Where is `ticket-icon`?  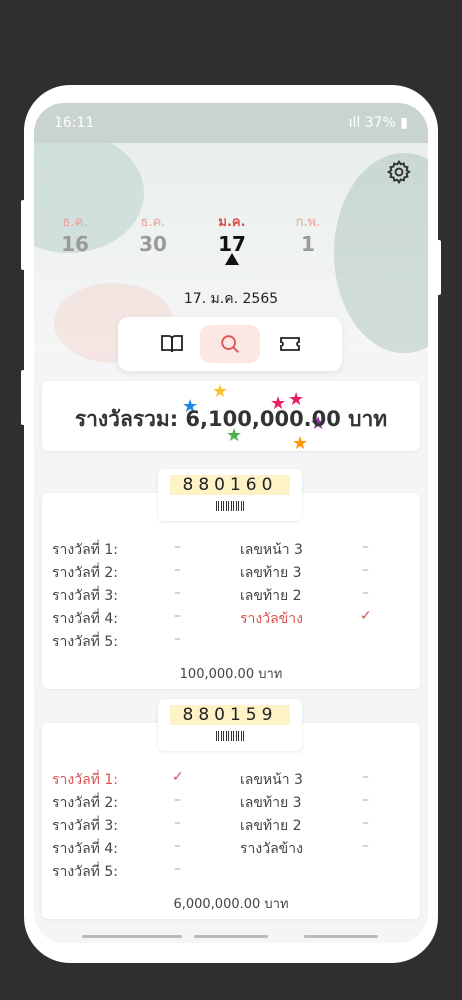
ticket-icon is located at coordinates (290, 344).